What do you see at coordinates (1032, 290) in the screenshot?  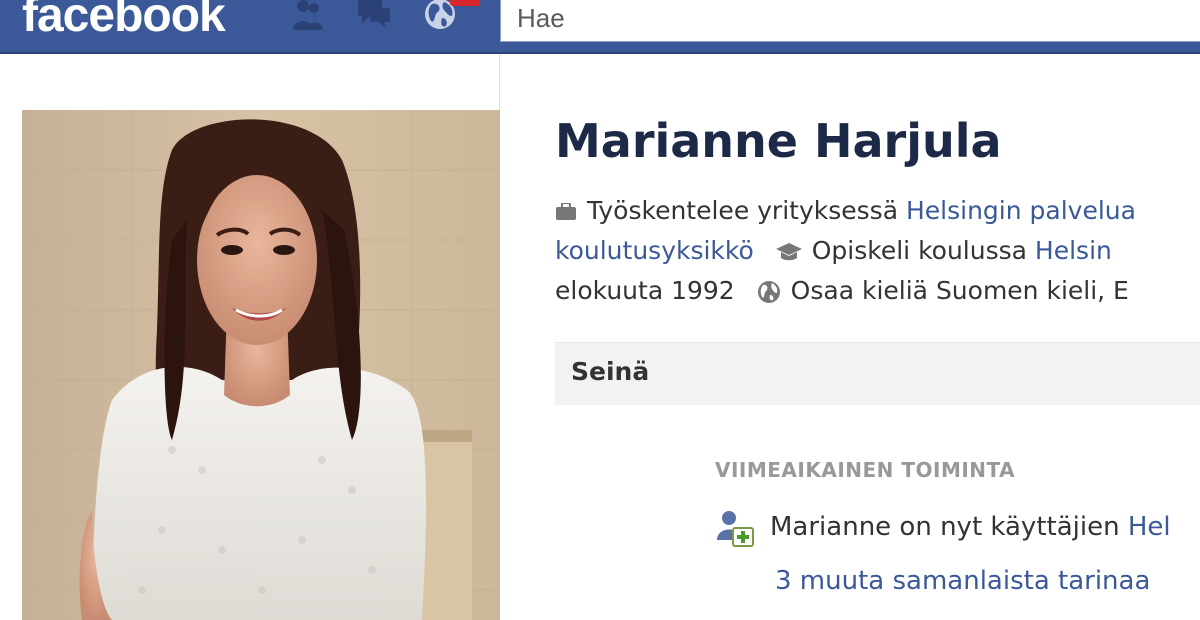 I see `languages-value: Suomen kieli, E` at bounding box center [1032, 290].